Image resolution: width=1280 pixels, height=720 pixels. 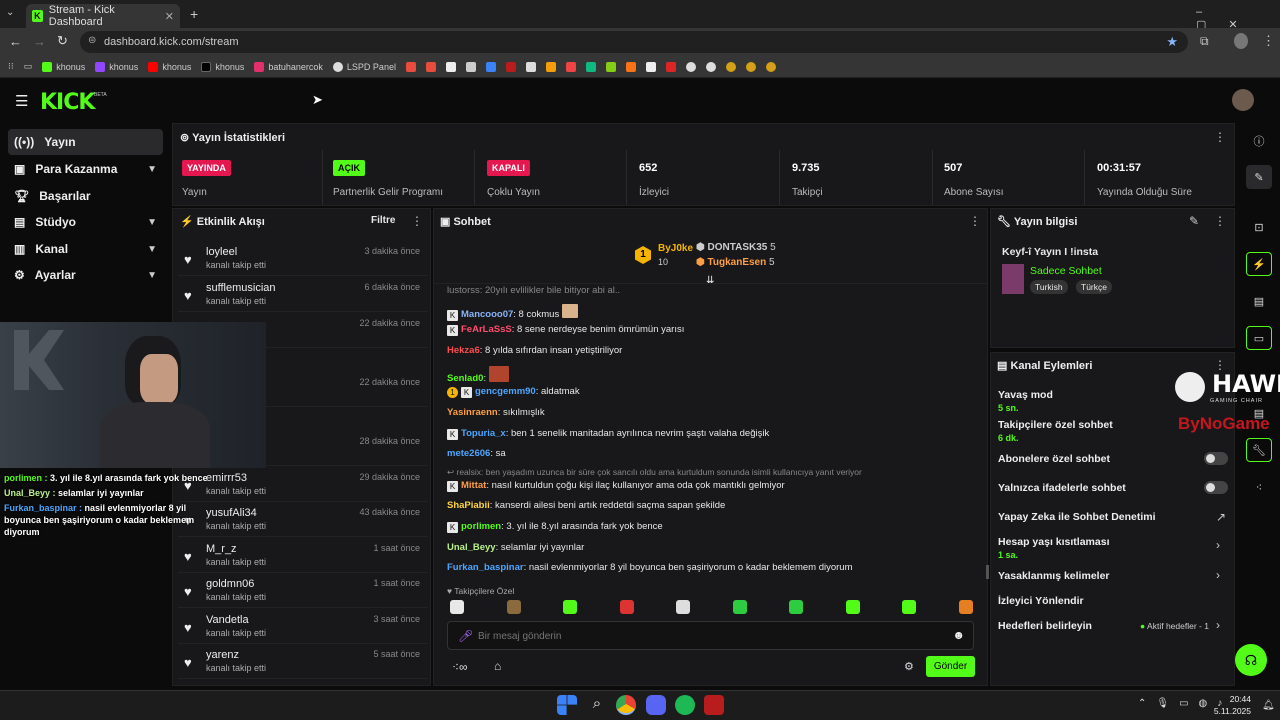 What do you see at coordinates (1241, 41) in the screenshot?
I see `profile-avatar` at bounding box center [1241, 41].